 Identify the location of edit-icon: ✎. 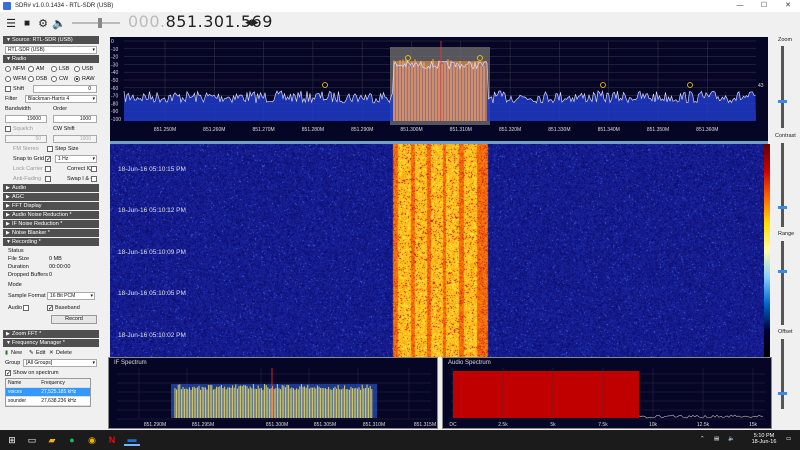
(31, 353).